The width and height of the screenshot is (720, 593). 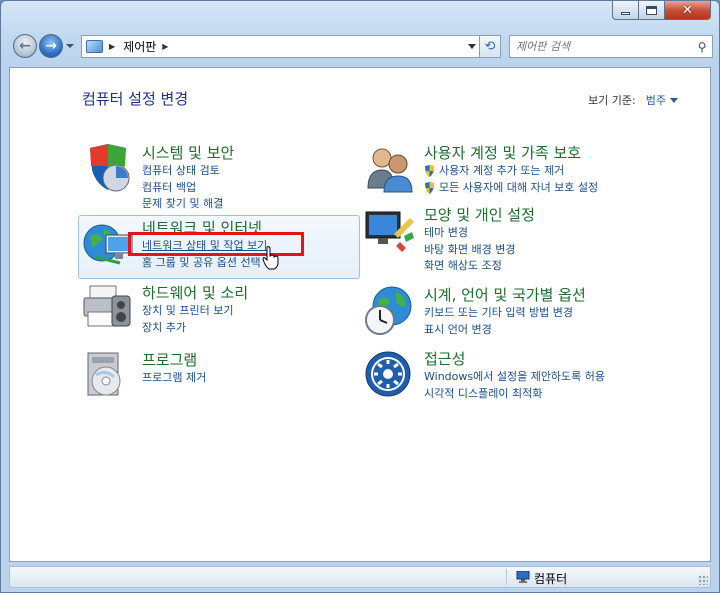 I want to click on network-globe-icon, so click(x=108, y=243).